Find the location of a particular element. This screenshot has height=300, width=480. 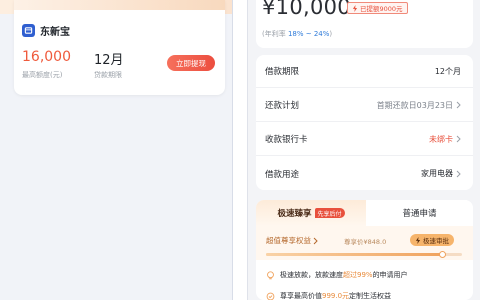

feature-2-pre: 尊享最高价值 is located at coordinates (301, 296).